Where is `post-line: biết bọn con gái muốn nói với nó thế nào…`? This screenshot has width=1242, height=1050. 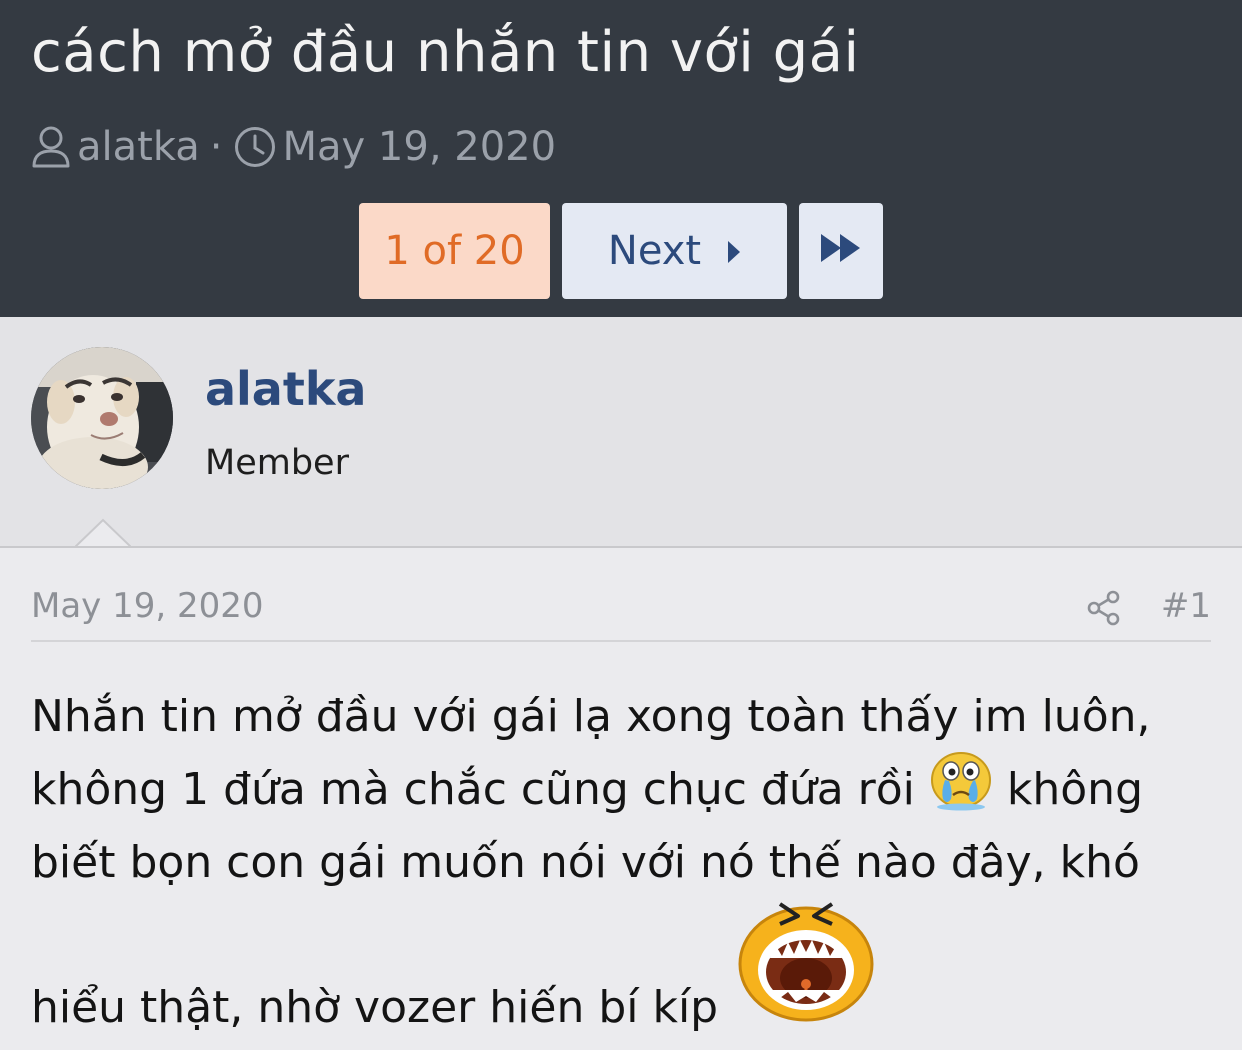
post-line: biết bọn con gái muốn nói với nó thế nào… is located at coordinates (585, 862).